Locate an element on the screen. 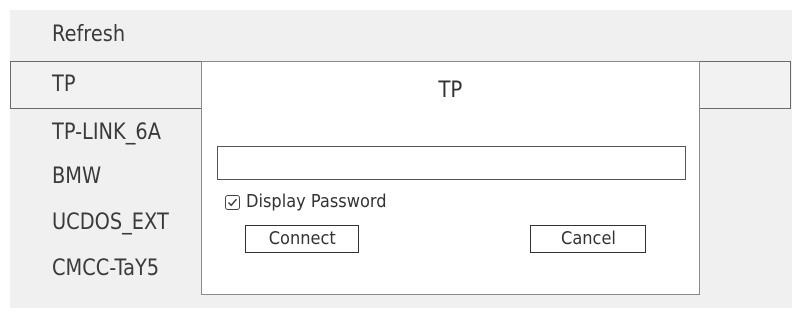 The width and height of the screenshot is (792, 318). network-item-ucdos: UCDOS_EXT is located at coordinates (110, 222).